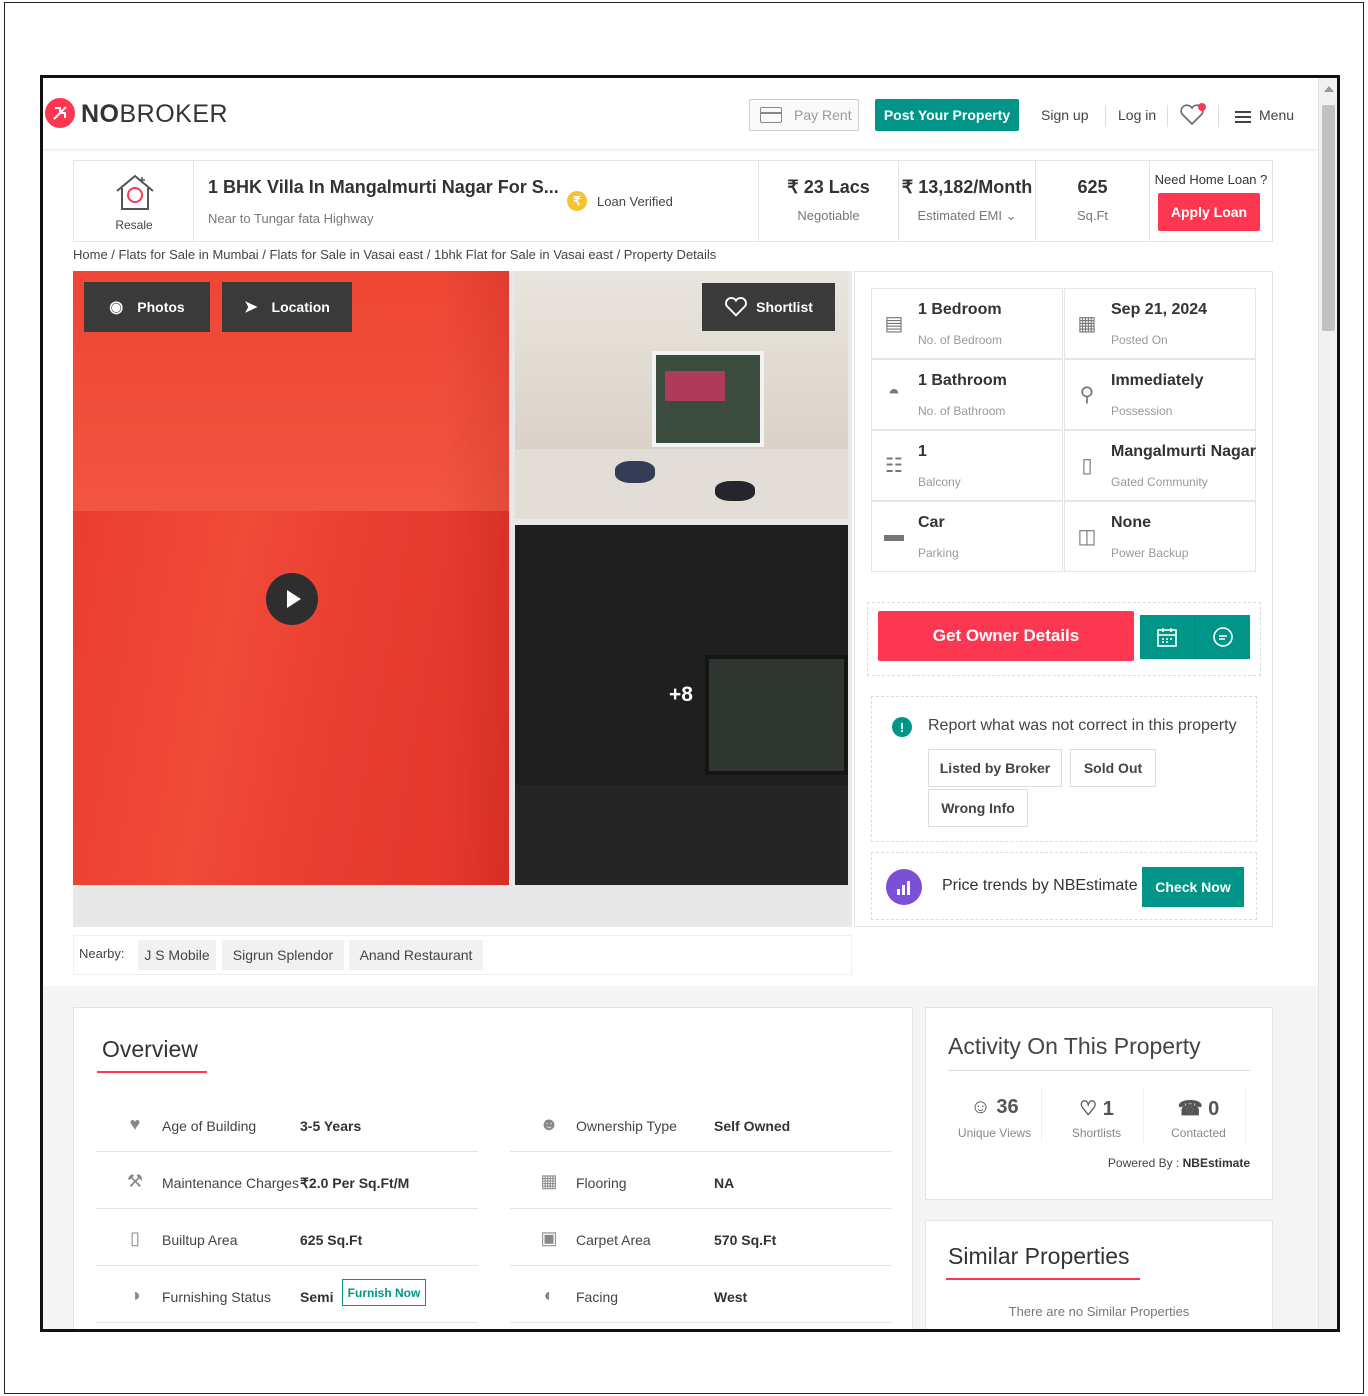 The image size is (1368, 1396). What do you see at coordinates (1328, 218) in the screenshot?
I see `scroll-thumb` at bounding box center [1328, 218].